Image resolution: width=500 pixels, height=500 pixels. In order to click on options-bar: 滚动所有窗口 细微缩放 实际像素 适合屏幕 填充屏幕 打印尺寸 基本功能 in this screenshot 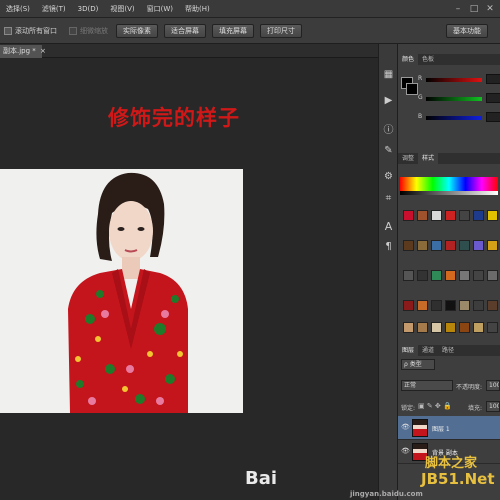, I will do `click(250, 31)`.